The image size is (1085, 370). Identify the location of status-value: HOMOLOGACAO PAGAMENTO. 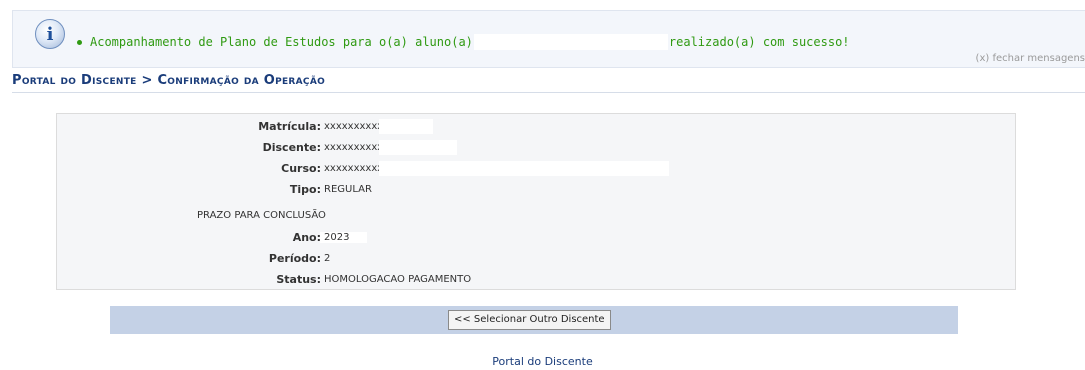
(398, 279).